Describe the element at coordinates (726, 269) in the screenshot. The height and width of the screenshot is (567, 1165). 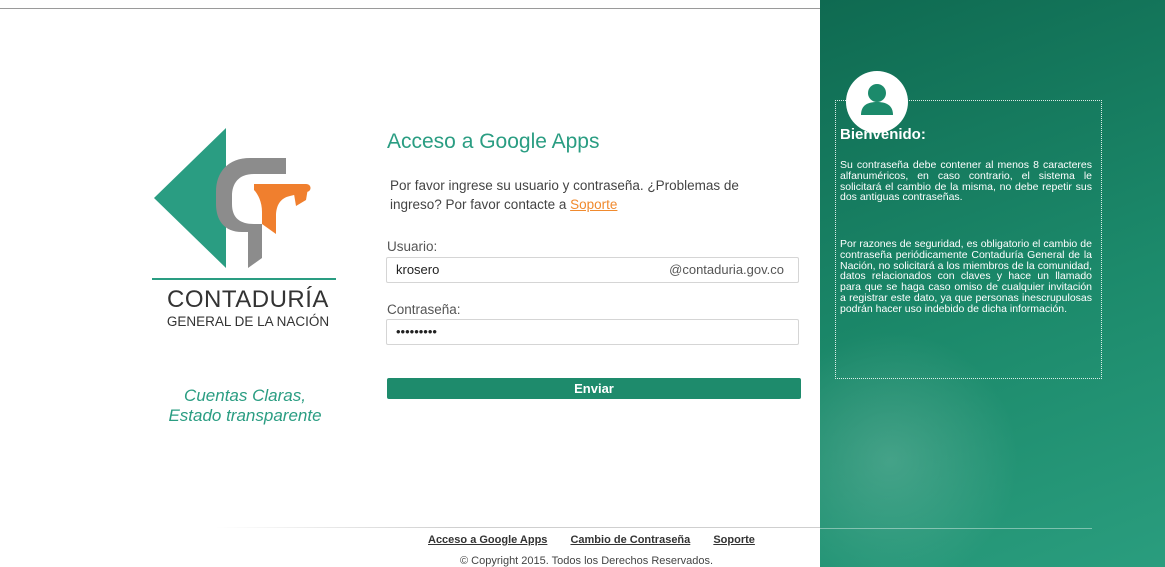
I see `email-domain-suffix: @contaduria.gov.co` at that location.